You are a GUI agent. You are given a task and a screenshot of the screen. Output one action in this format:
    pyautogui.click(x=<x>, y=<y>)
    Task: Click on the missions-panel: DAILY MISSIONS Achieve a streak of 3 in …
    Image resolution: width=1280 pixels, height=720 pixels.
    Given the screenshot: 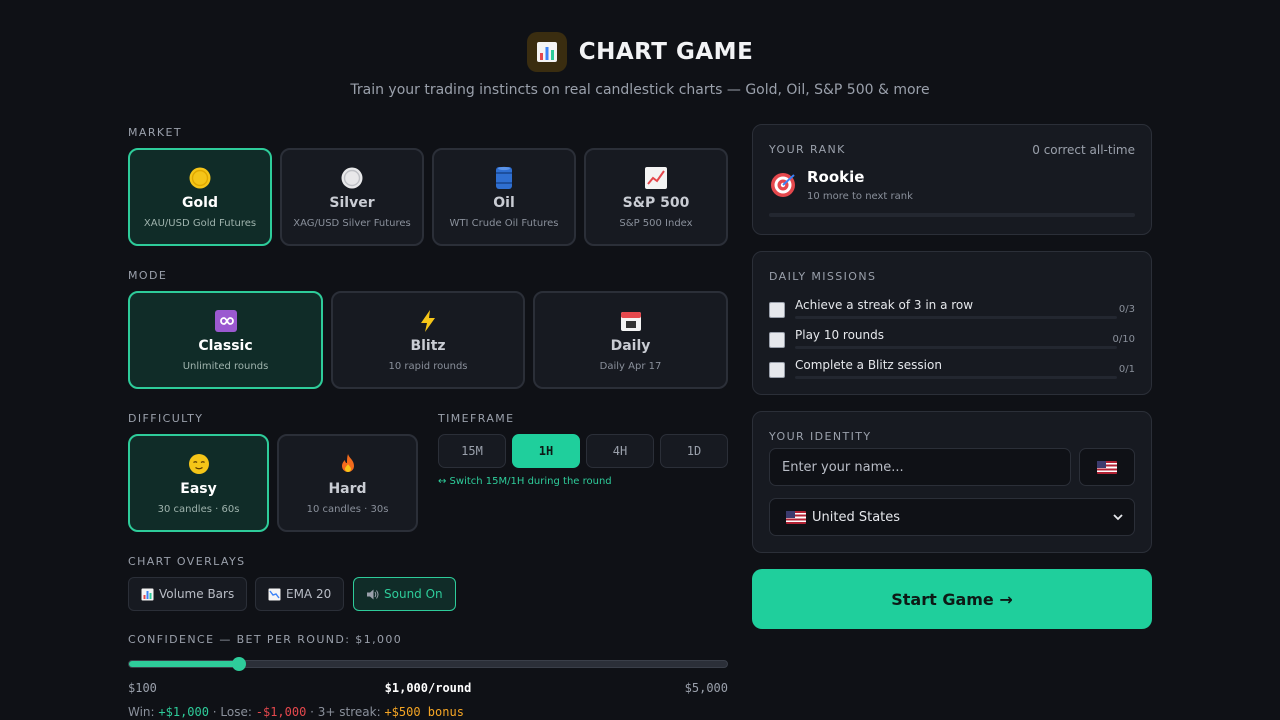 What is the action you would take?
    pyautogui.click(x=952, y=323)
    